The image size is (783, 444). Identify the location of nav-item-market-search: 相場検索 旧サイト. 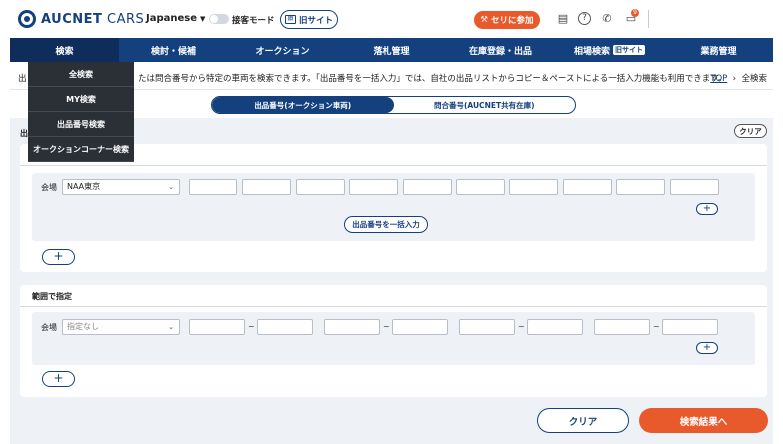
(609, 50).